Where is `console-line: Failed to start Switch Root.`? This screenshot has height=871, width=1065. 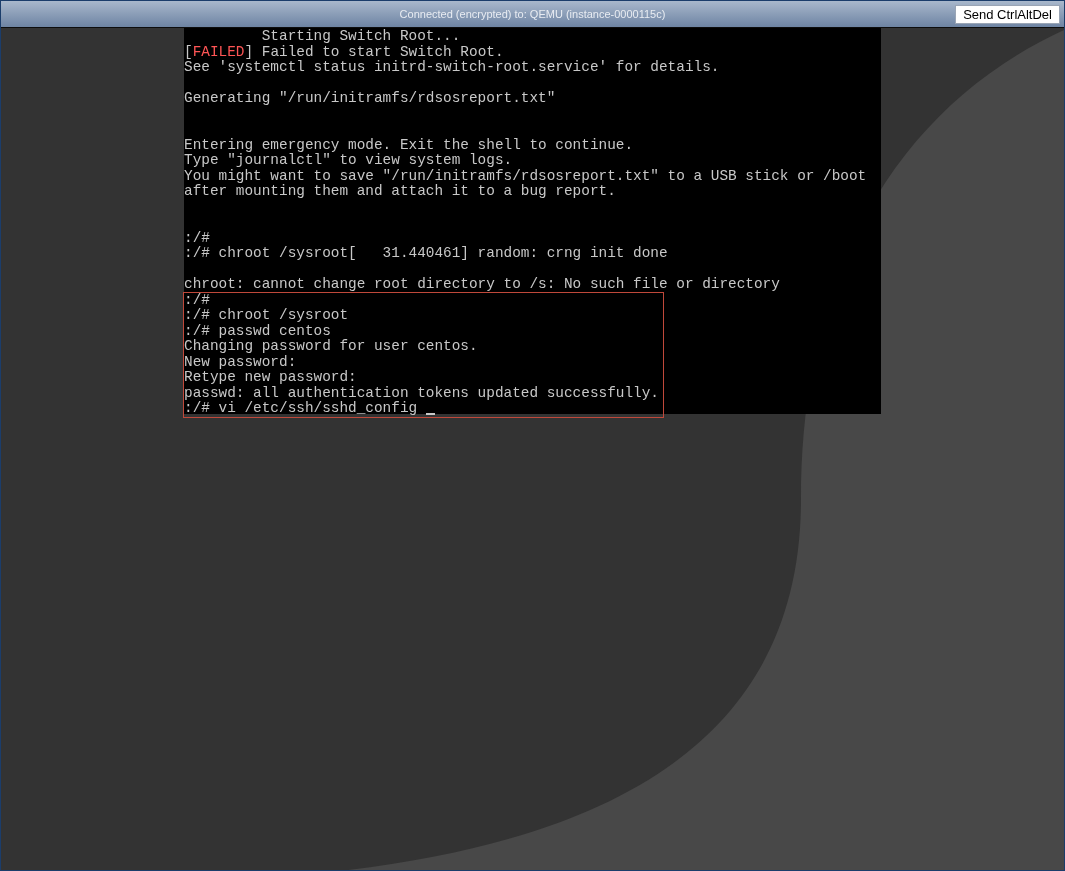
console-line: Failed to start Switch Root. is located at coordinates (382, 52).